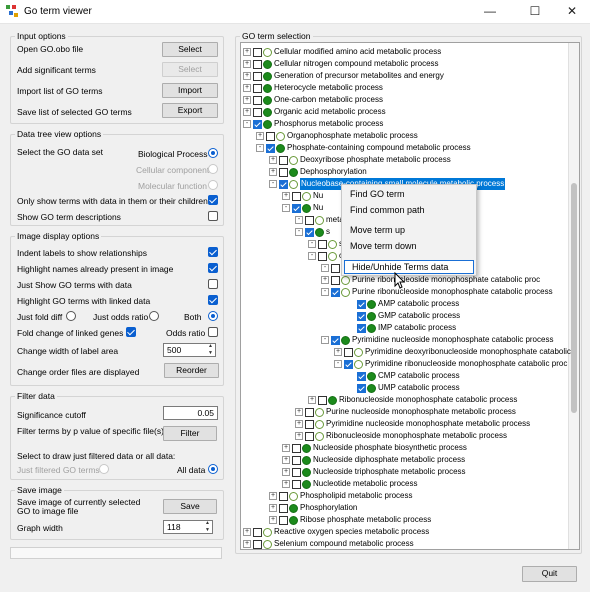  What do you see at coordinates (213, 153) in the screenshot?
I see `dataset-biological-radio` at bounding box center [213, 153].